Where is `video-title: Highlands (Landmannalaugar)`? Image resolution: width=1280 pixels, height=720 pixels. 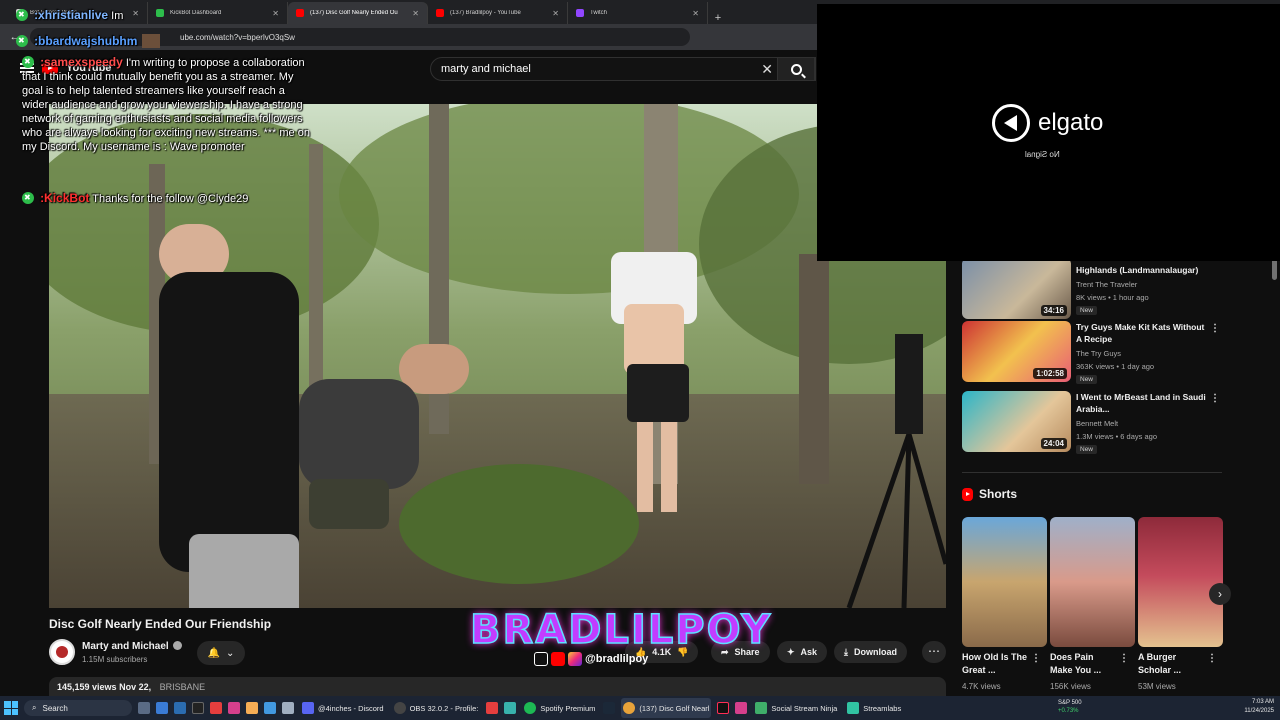 video-title: Highlands (Landmannalaugar) is located at coordinates (1142, 270).